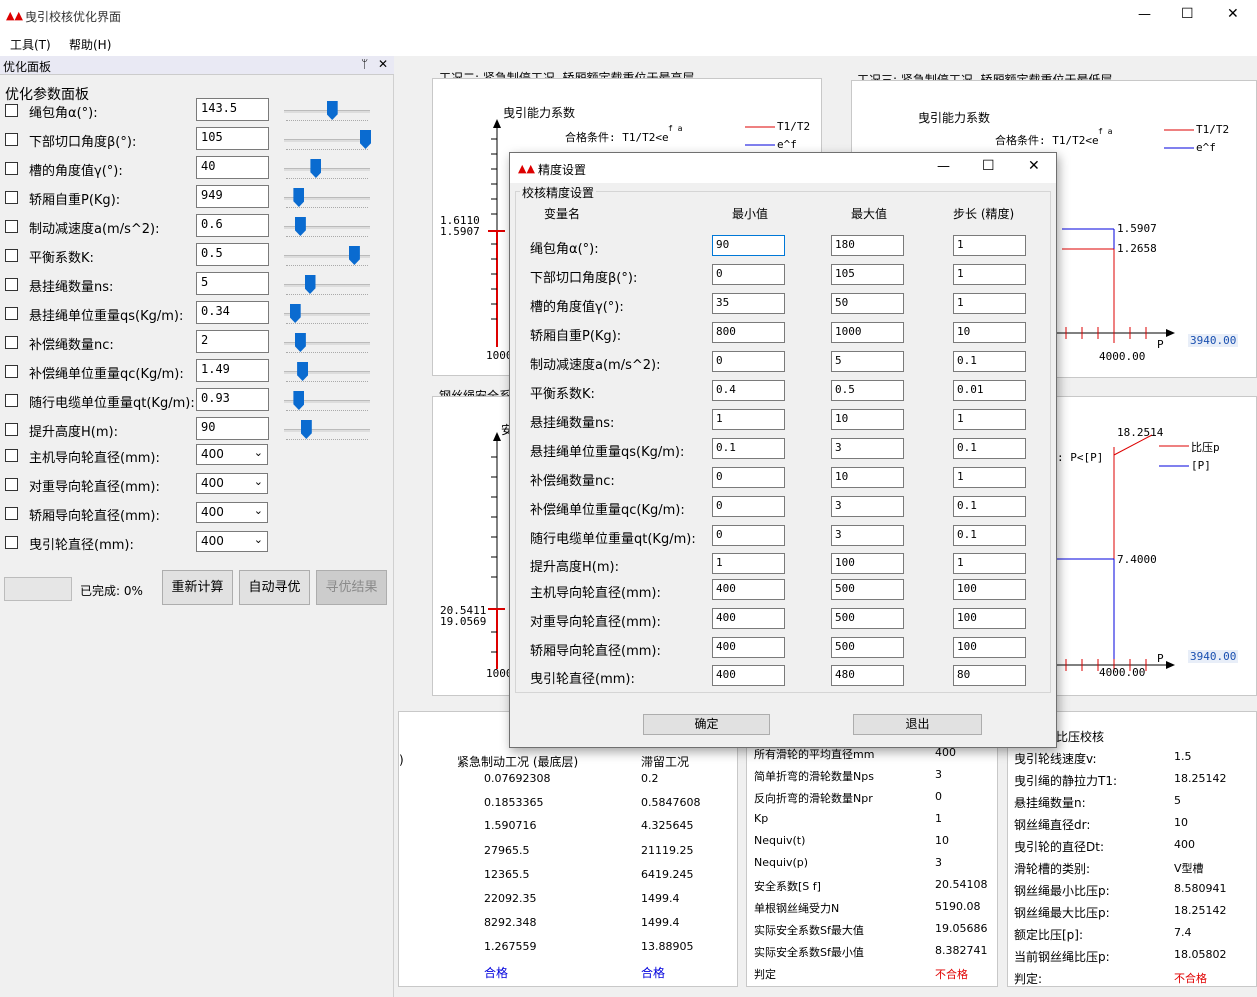 This screenshot has width=1257, height=997. What do you see at coordinates (748, 245) in the screenshot?
I see `min-input: 90` at bounding box center [748, 245].